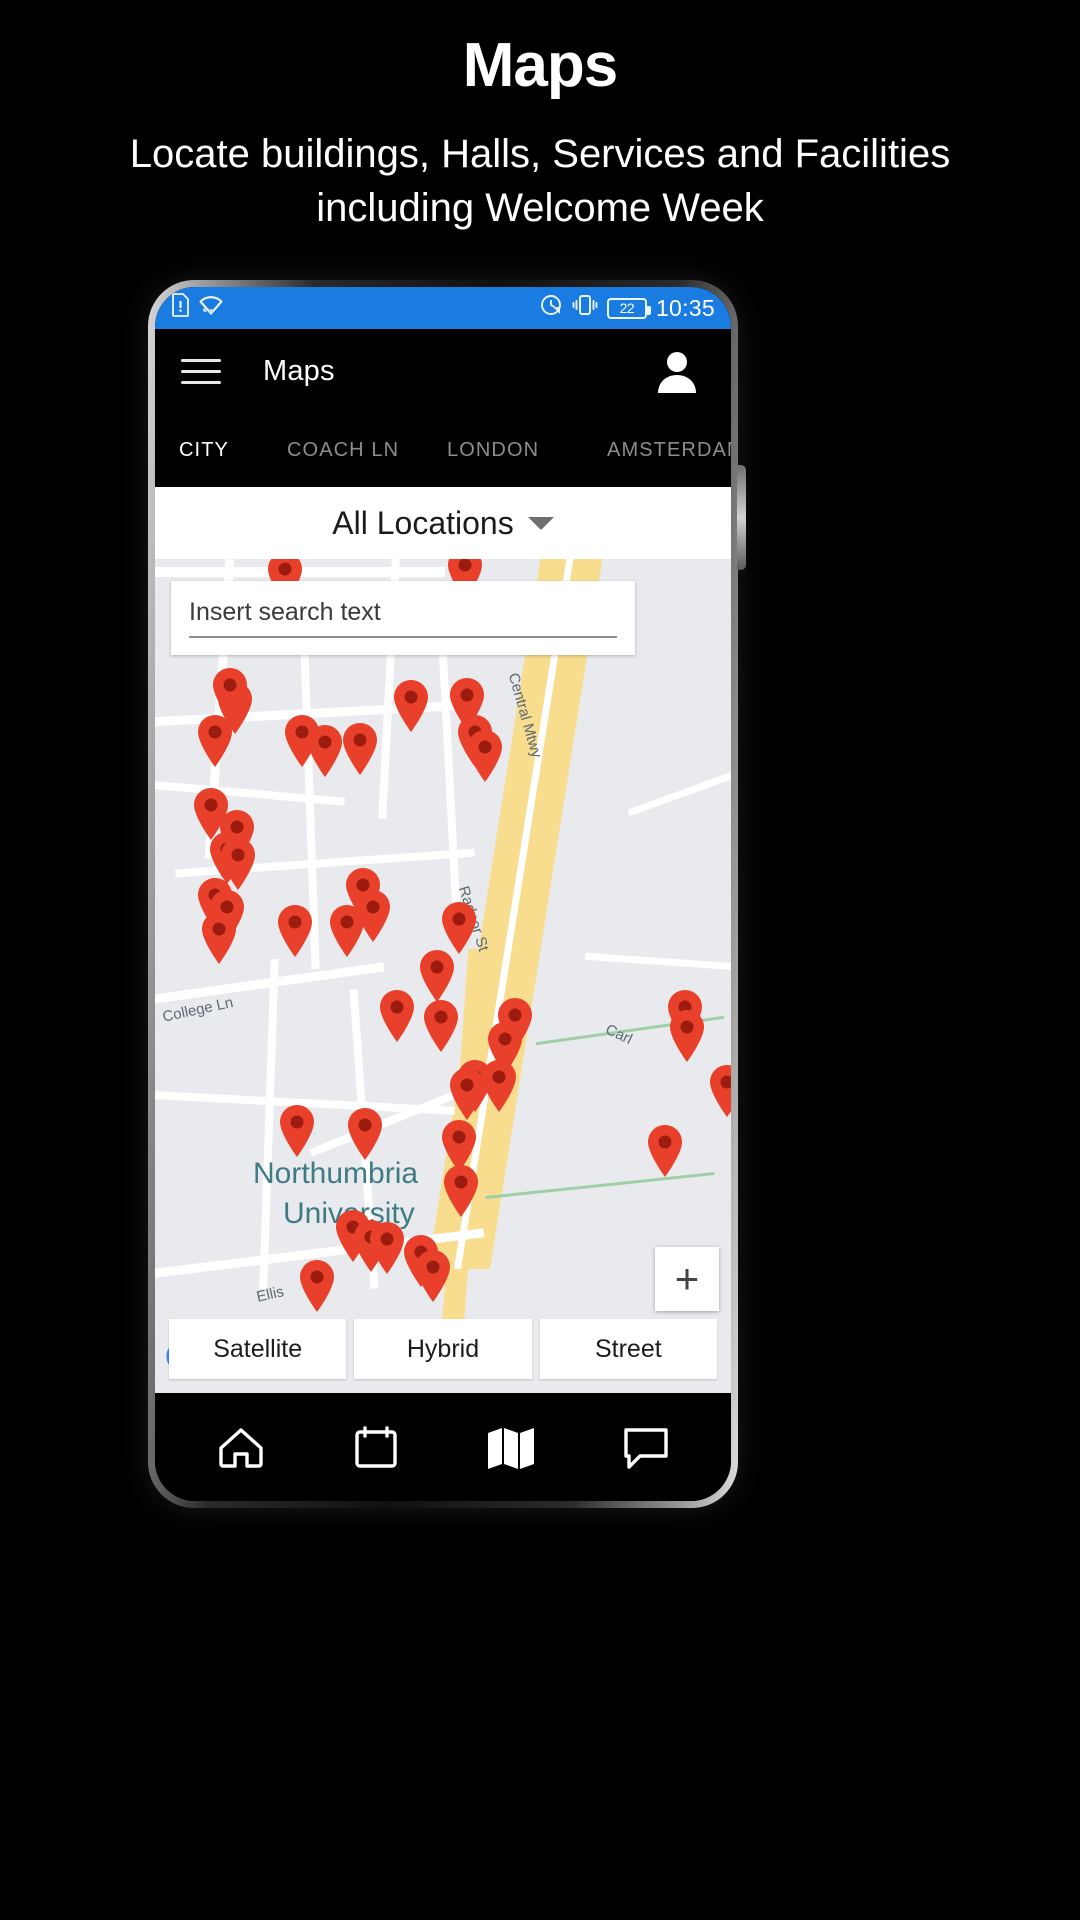 Image resolution: width=1080 pixels, height=1920 pixels. I want to click on status-bar-clock: 10:35, so click(685, 307).